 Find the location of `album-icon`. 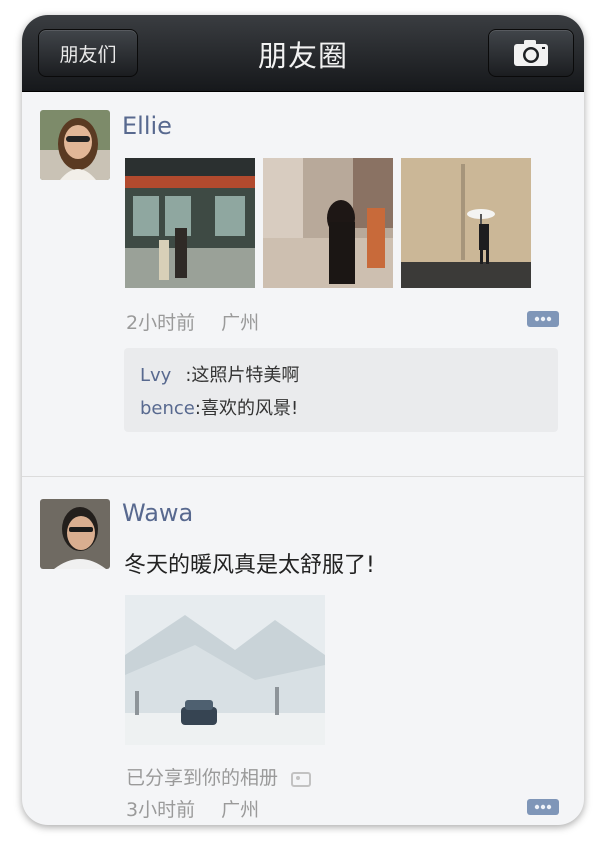

album-icon is located at coordinates (301, 779).